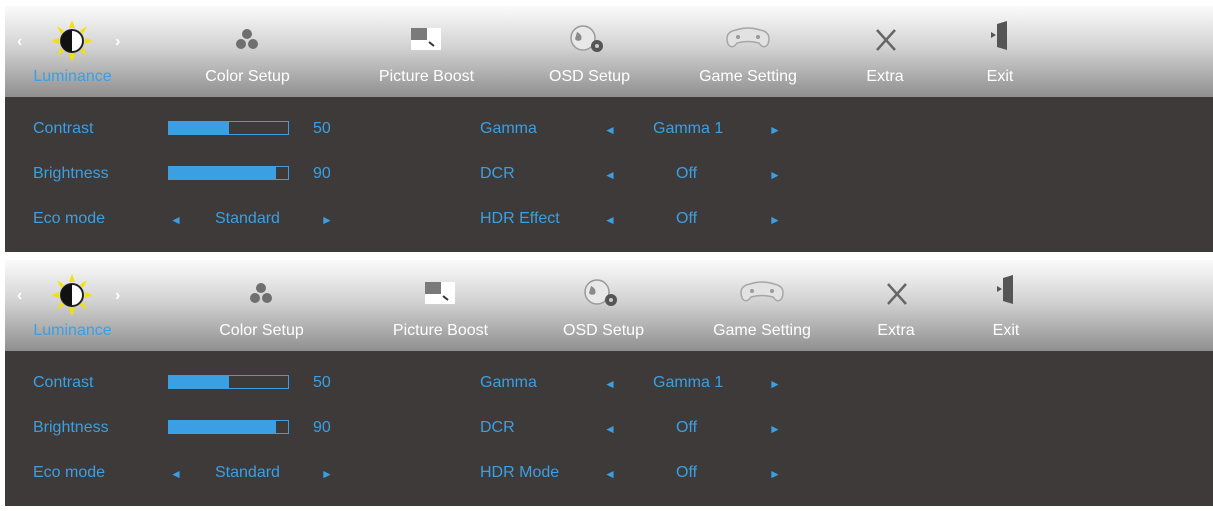 The height and width of the screenshot is (511, 1213). Describe the element at coordinates (520, 472) in the screenshot. I see `hdr-label: HDR Mode` at that location.